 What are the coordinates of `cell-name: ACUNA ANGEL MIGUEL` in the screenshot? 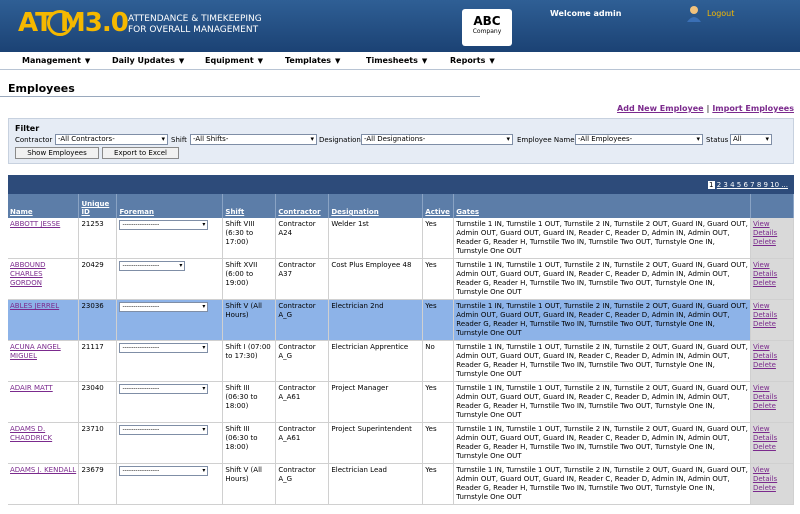 It's located at (44, 361).